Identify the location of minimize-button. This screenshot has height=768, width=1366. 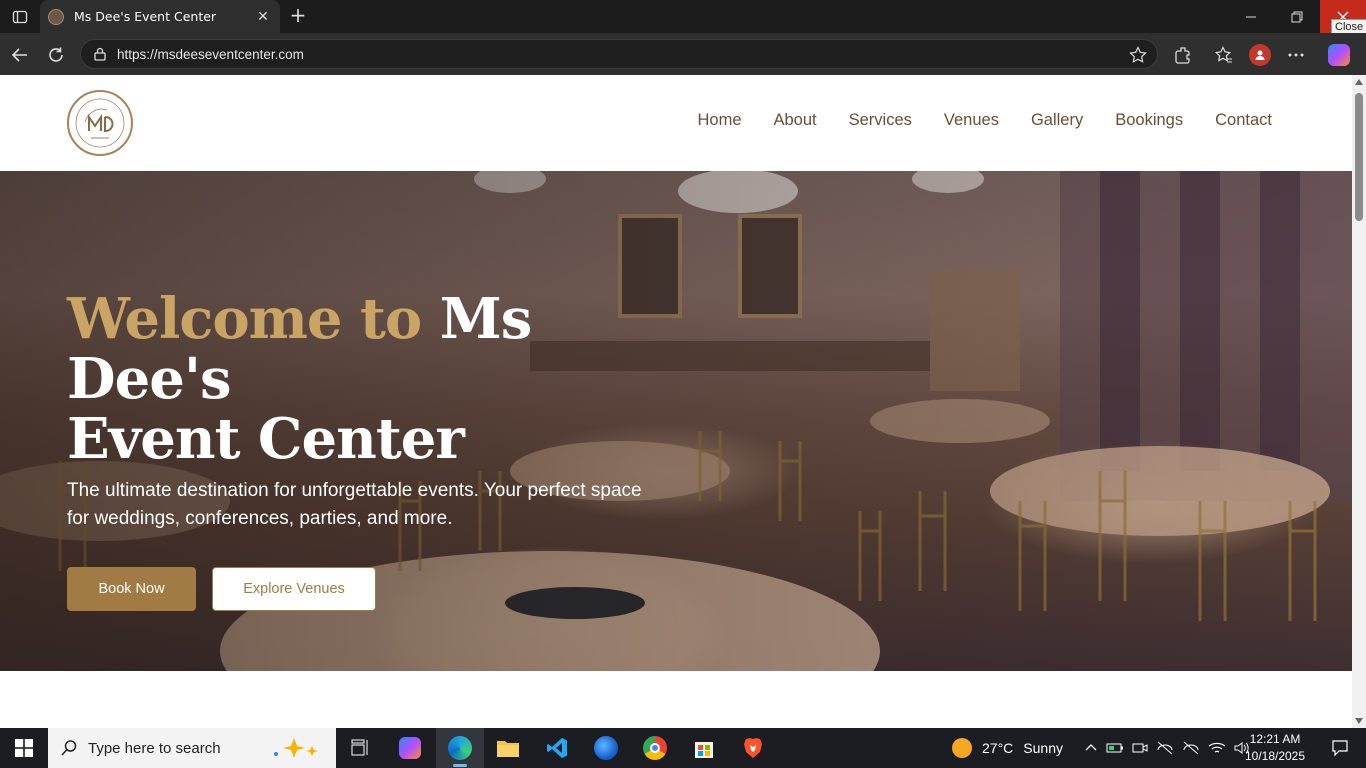
(1251, 16).